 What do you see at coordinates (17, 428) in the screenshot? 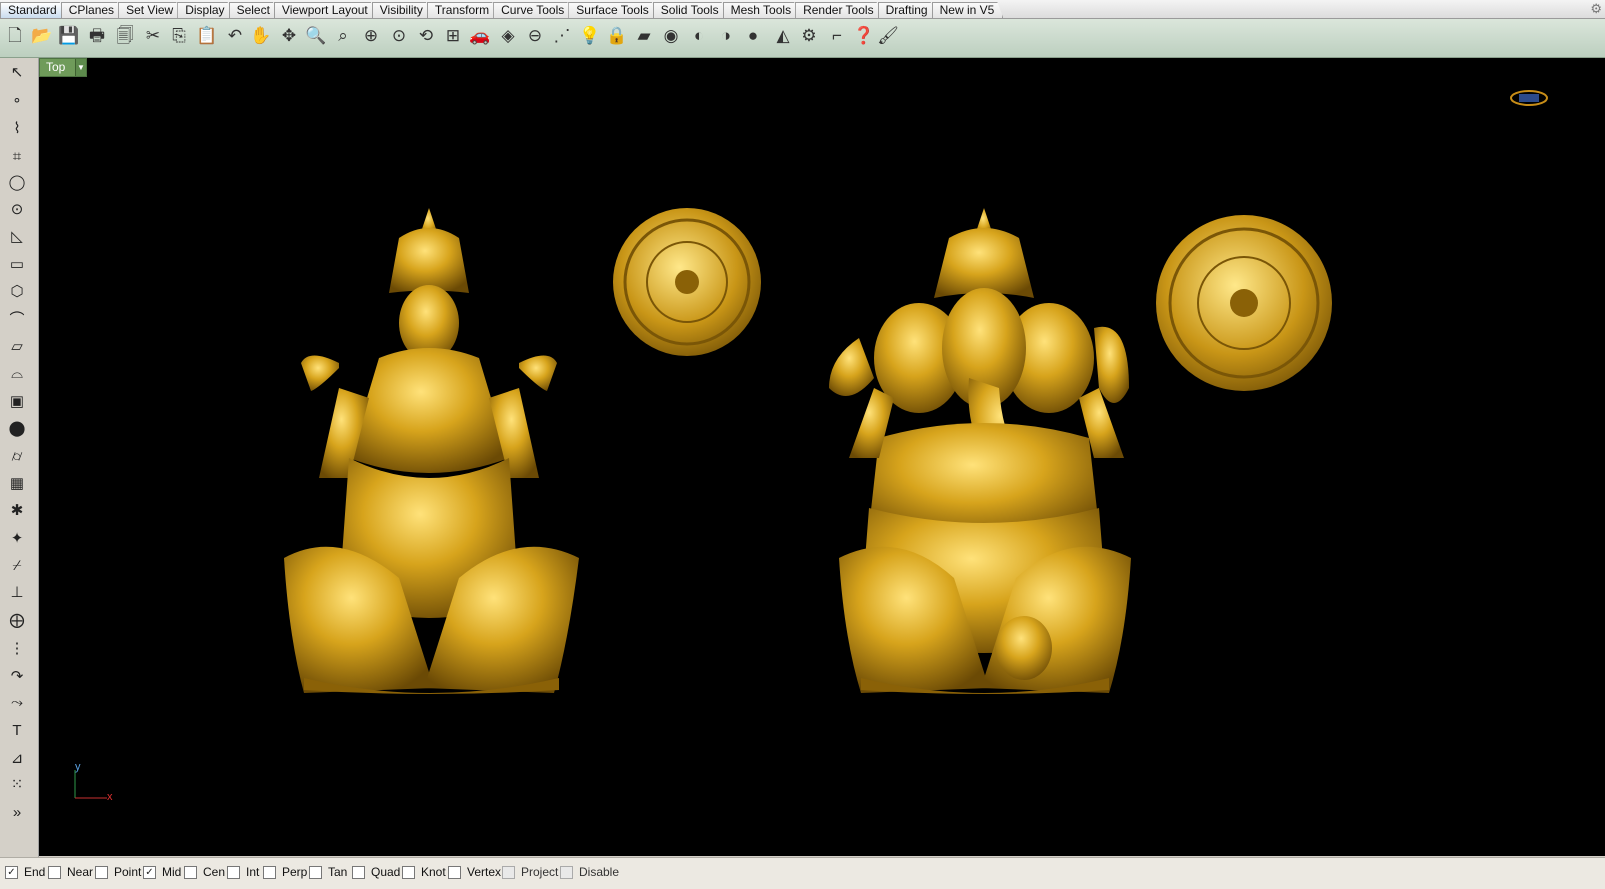
I see `sphere-solids-icon: ⬤` at bounding box center [17, 428].